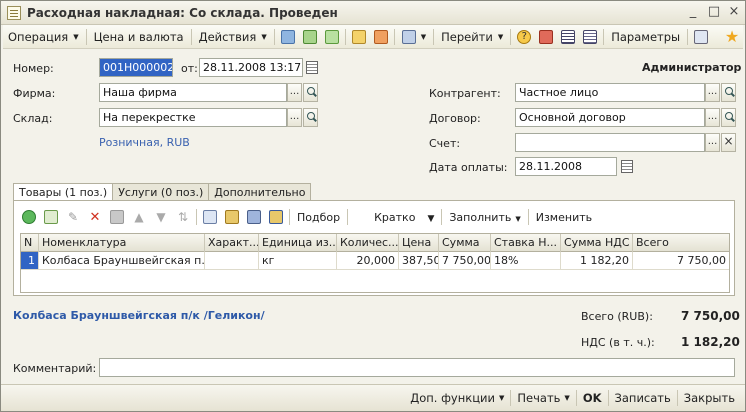 The width and height of the screenshot is (746, 412). I want to click on add-icon, so click(29, 217).